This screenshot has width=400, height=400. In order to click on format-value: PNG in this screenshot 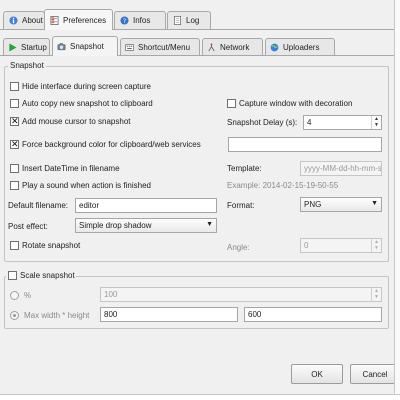, I will do `click(313, 204)`.